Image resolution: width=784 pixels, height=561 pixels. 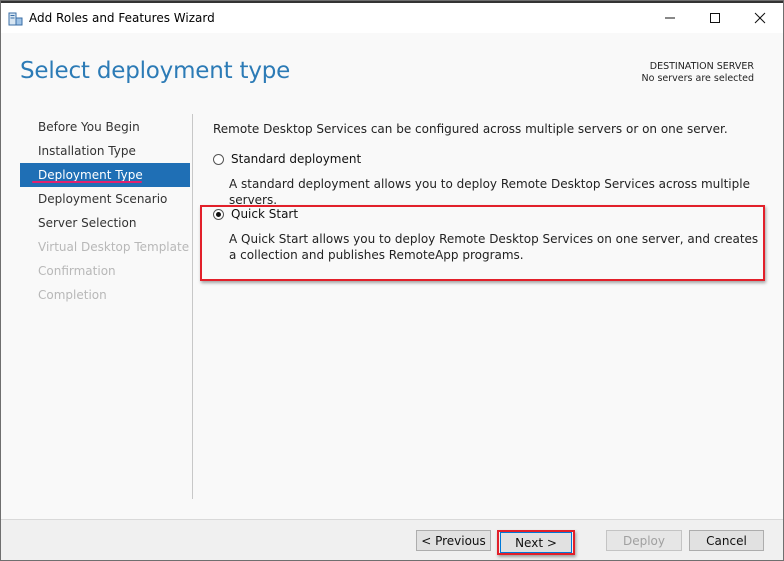 I want to click on window-title: Add Roles and Features Wizard, so click(x=122, y=18).